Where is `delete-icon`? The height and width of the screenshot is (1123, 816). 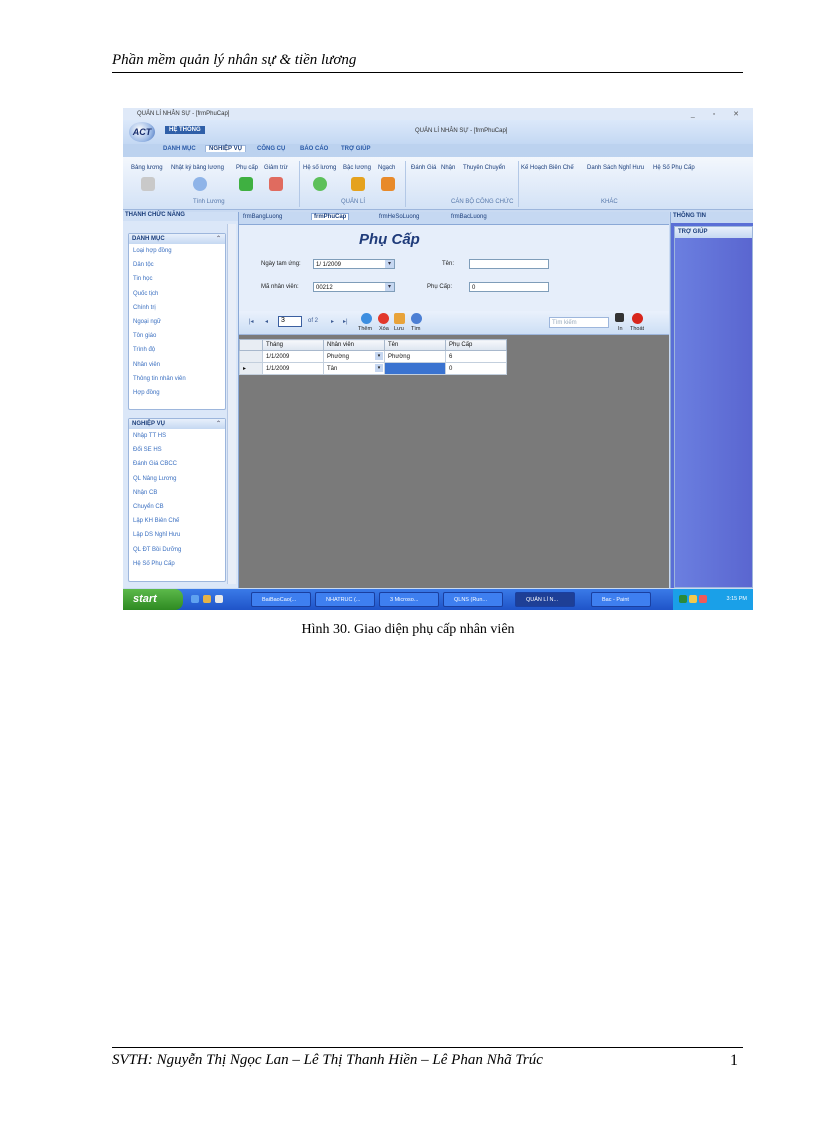
delete-icon is located at coordinates (383, 318).